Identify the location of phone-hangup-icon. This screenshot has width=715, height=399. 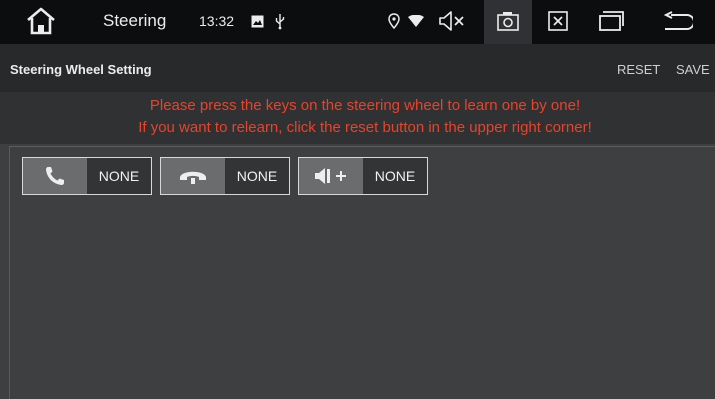
(193, 177).